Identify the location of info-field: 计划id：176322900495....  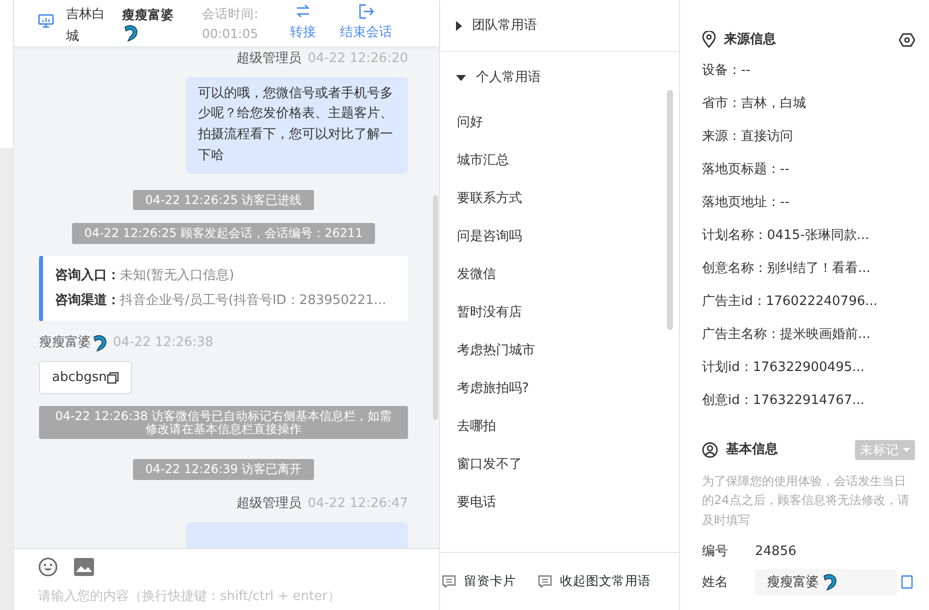
(808, 368).